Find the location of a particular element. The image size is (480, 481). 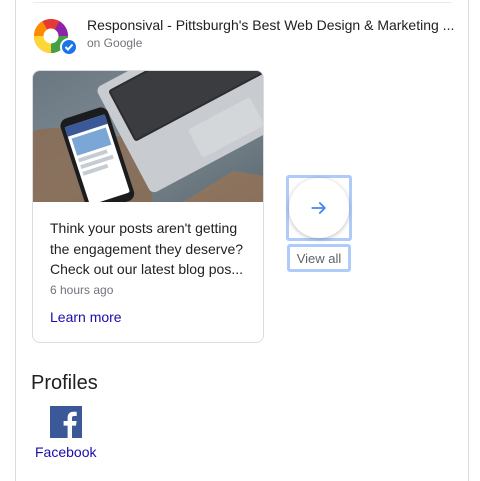

learn-more-link: Learn more is located at coordinates (86, 317).